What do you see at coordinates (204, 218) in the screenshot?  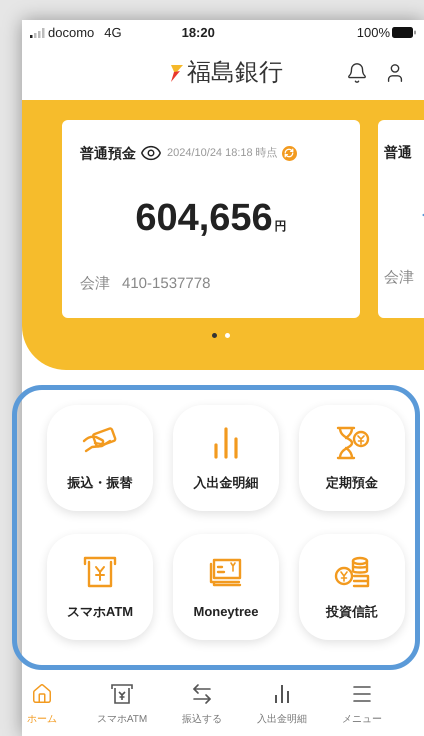 I see `balance-amount: 604,656` at bounding box center [204, 218].